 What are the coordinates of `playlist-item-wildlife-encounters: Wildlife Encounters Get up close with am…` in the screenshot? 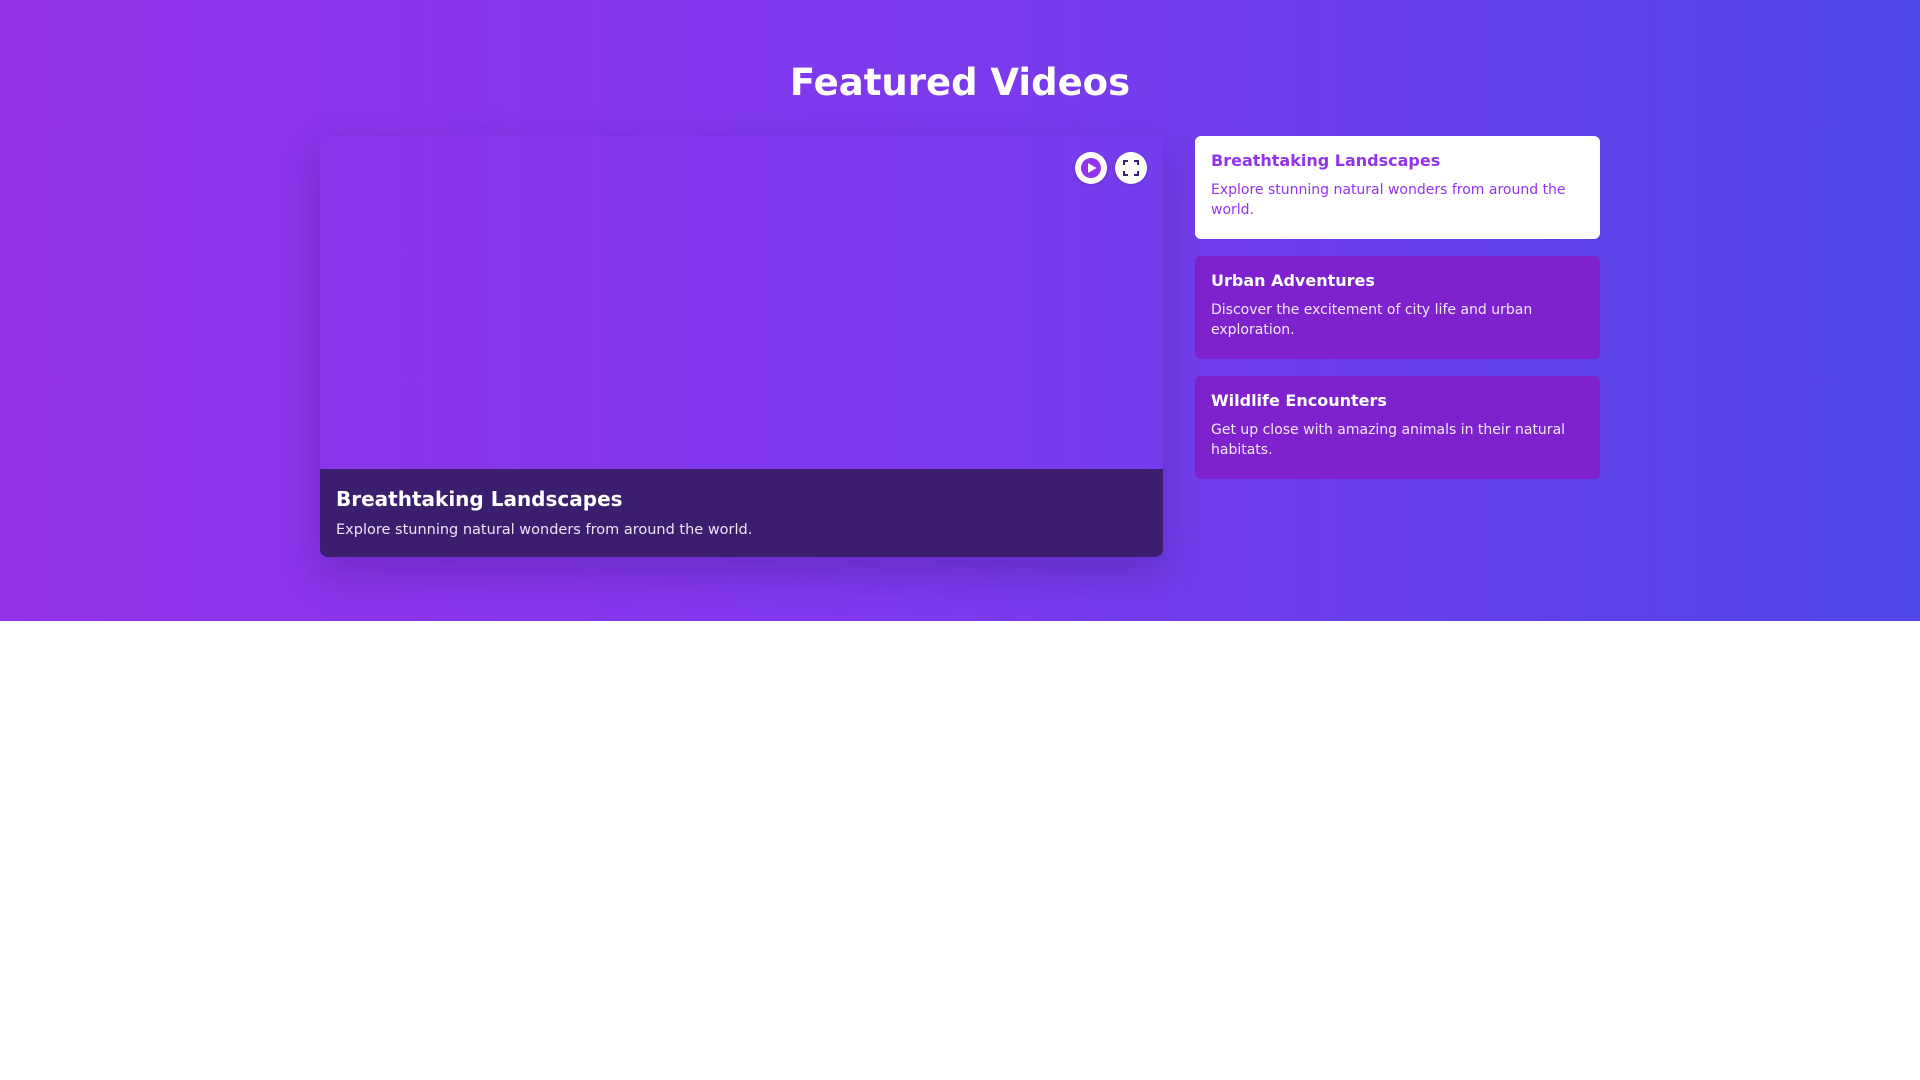 It's located at (1397, 427).